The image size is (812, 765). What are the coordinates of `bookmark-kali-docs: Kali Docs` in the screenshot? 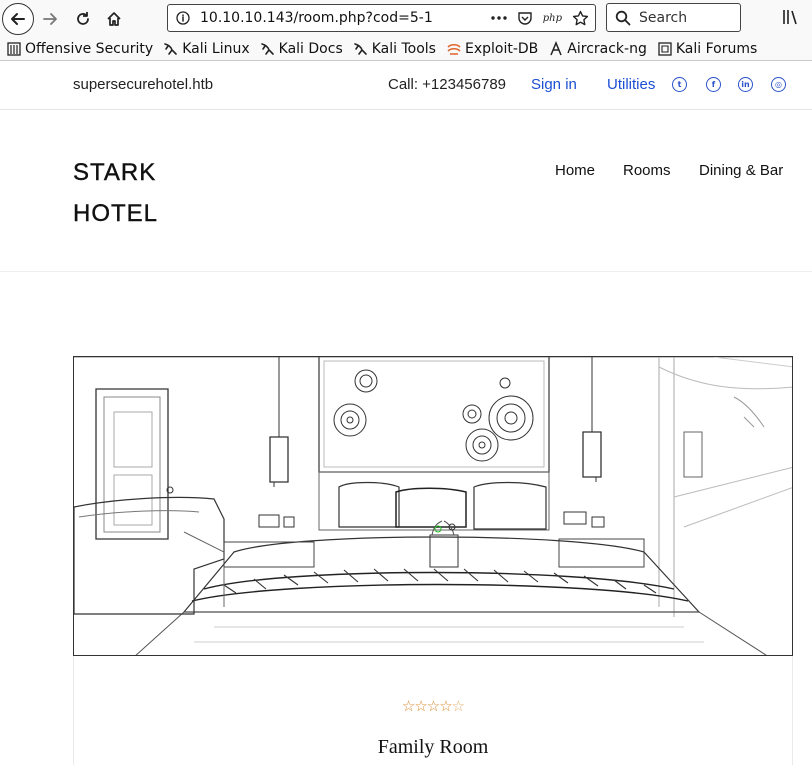 It's located at (301, 49).